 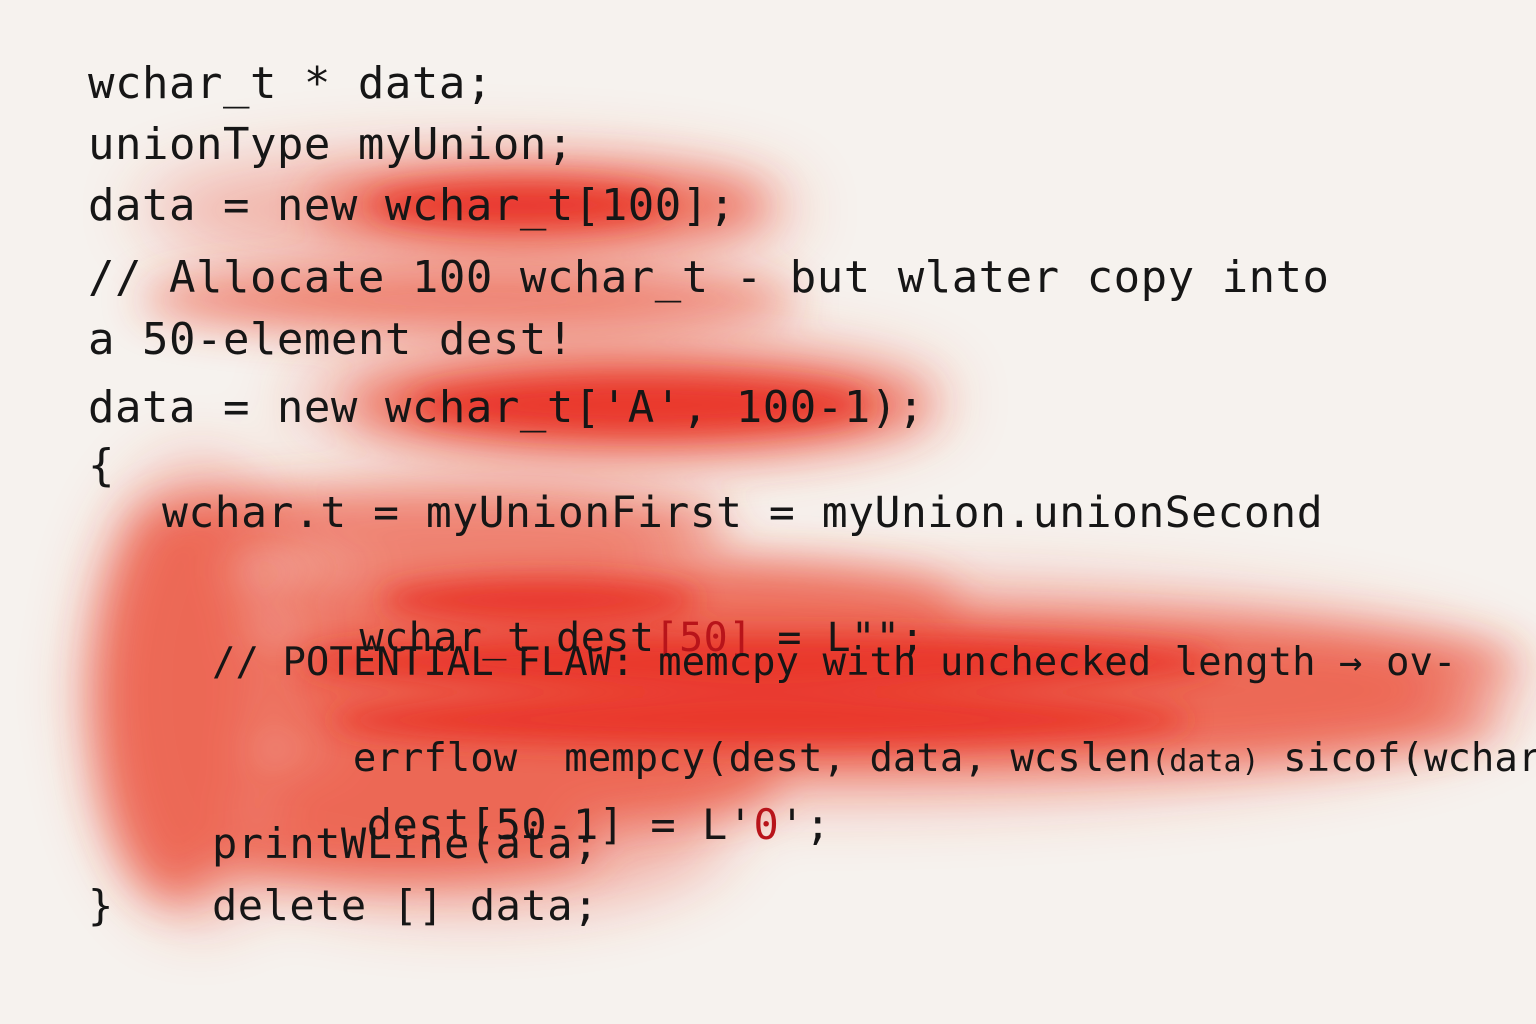 I want to click on code-token-memcpy-arg: (data), so click(x=1205, y=761).